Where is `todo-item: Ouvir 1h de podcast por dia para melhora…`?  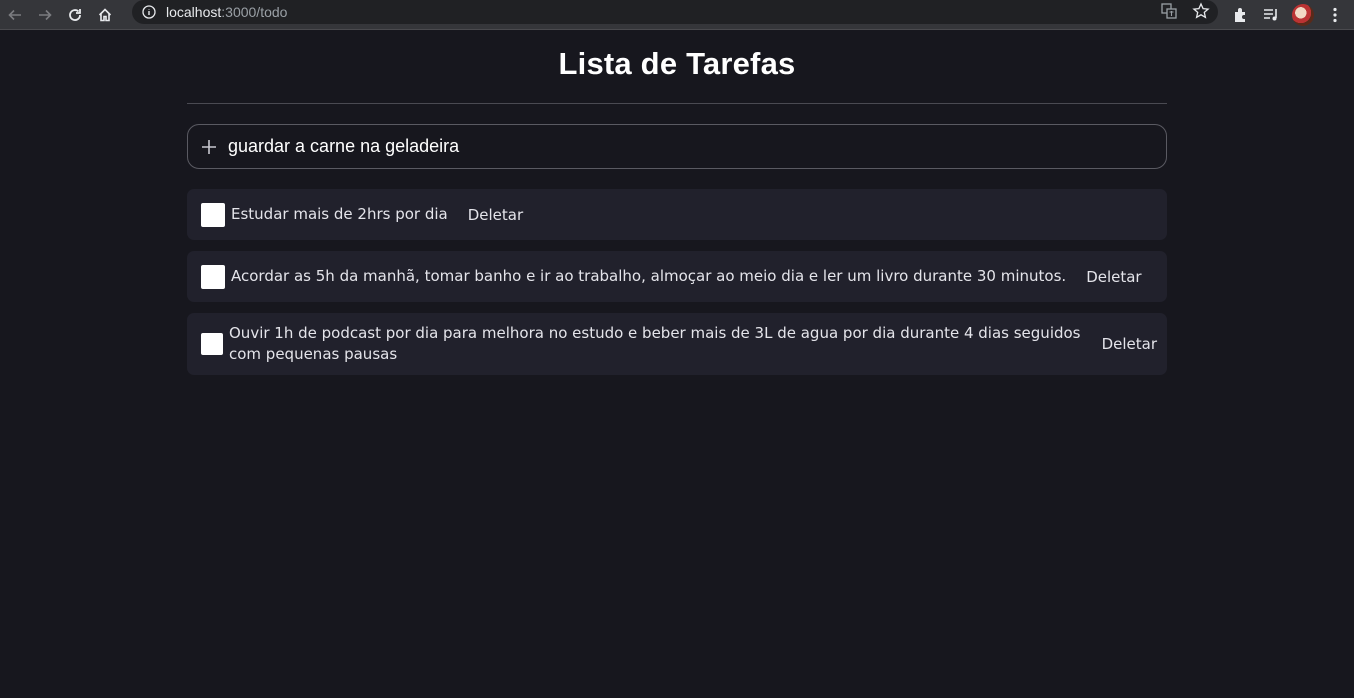 todo-item: Ouvir 1h de podcast por dia para melhora… is located at coordinates (677, 344).